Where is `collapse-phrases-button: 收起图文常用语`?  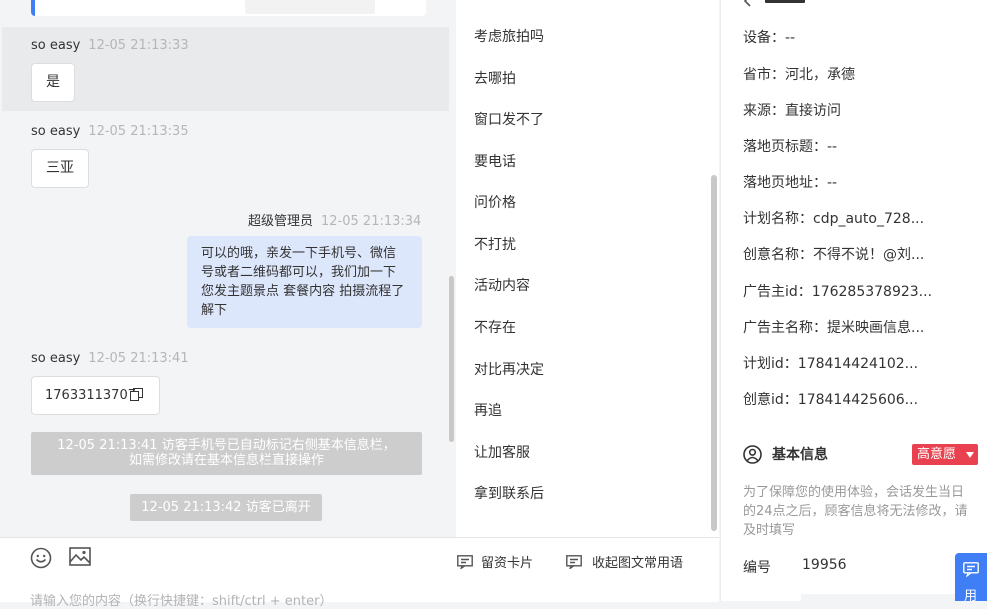 collapse-phrases-button: 收起图文常用语 is located at coordinates (624, 561).